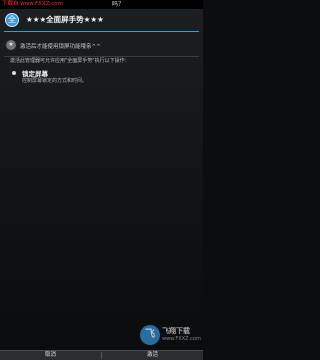  I want to click on bullet-icon, so click(14, 73).